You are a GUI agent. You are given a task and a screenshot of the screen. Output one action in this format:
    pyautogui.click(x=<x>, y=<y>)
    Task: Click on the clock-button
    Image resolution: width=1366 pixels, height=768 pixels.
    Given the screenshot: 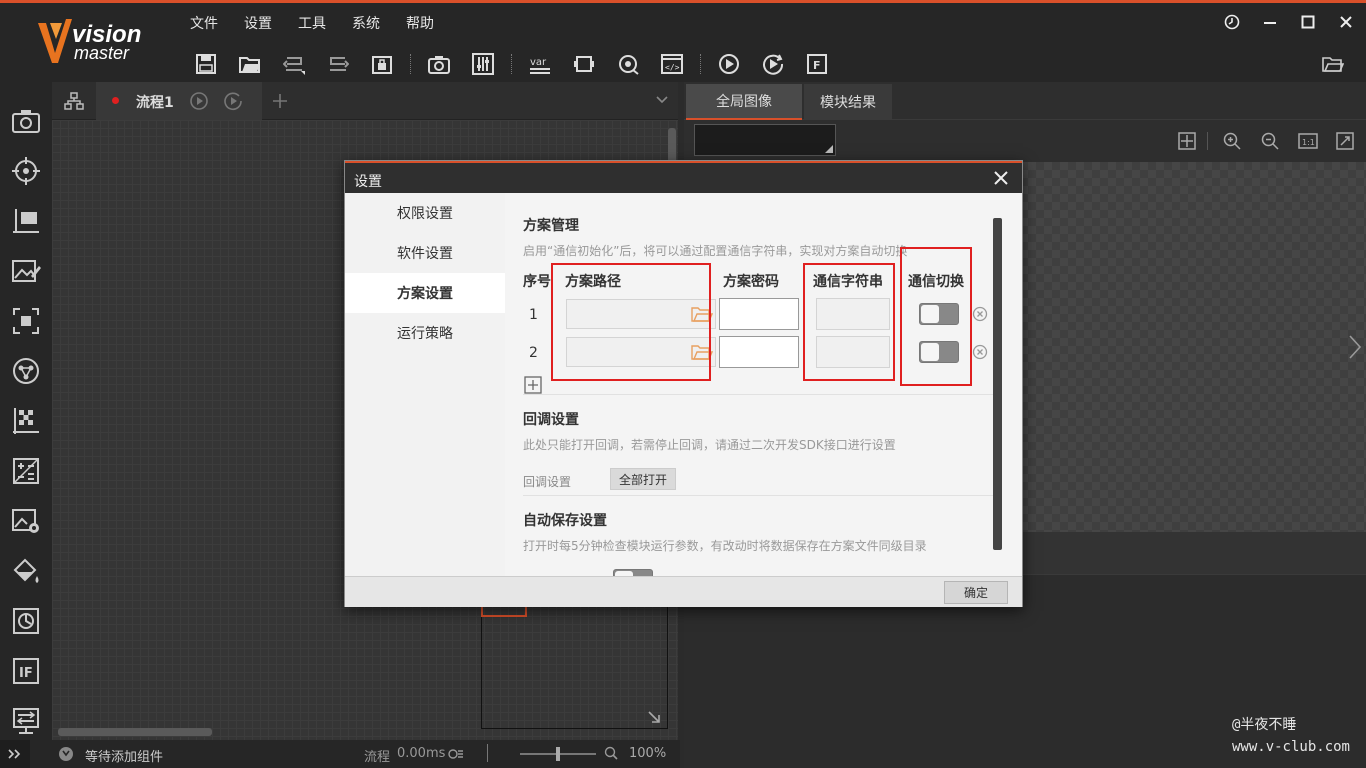 What is the action you would take?
    pyautogui.click(x=1232, y=22)
    